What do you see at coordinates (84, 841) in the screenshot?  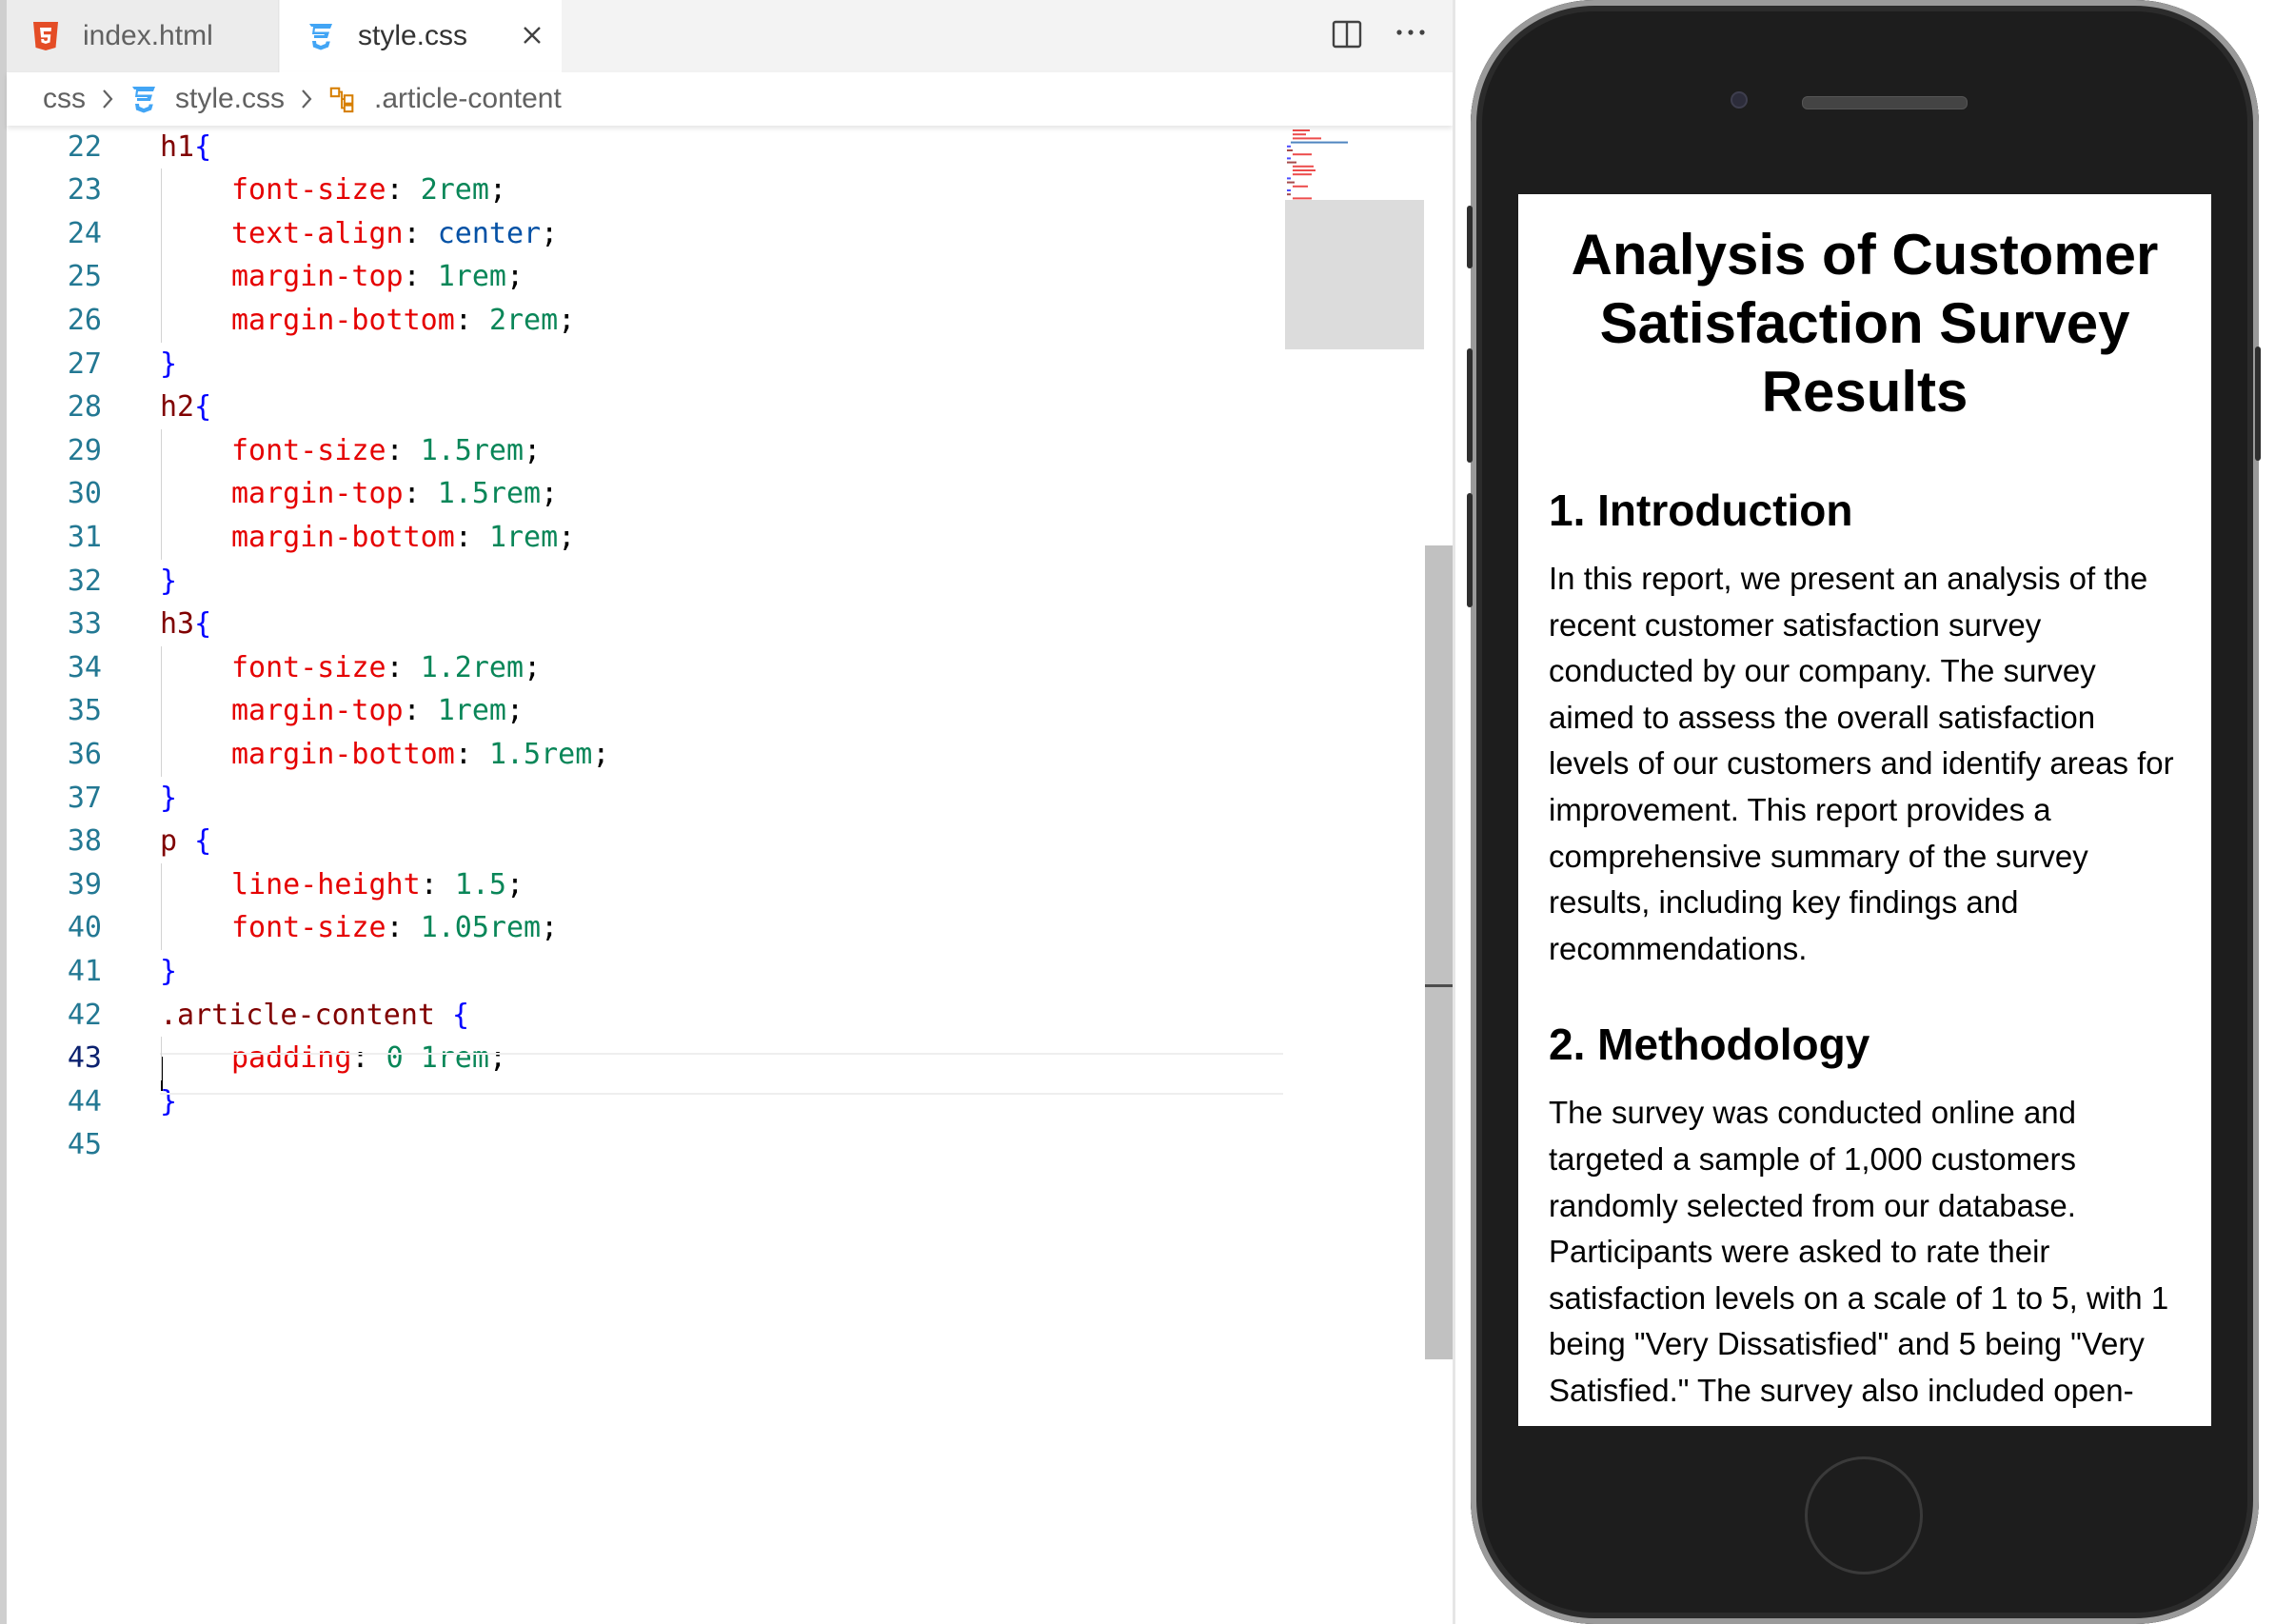 I see `line-number: 38` at bounding box center [84, 841].